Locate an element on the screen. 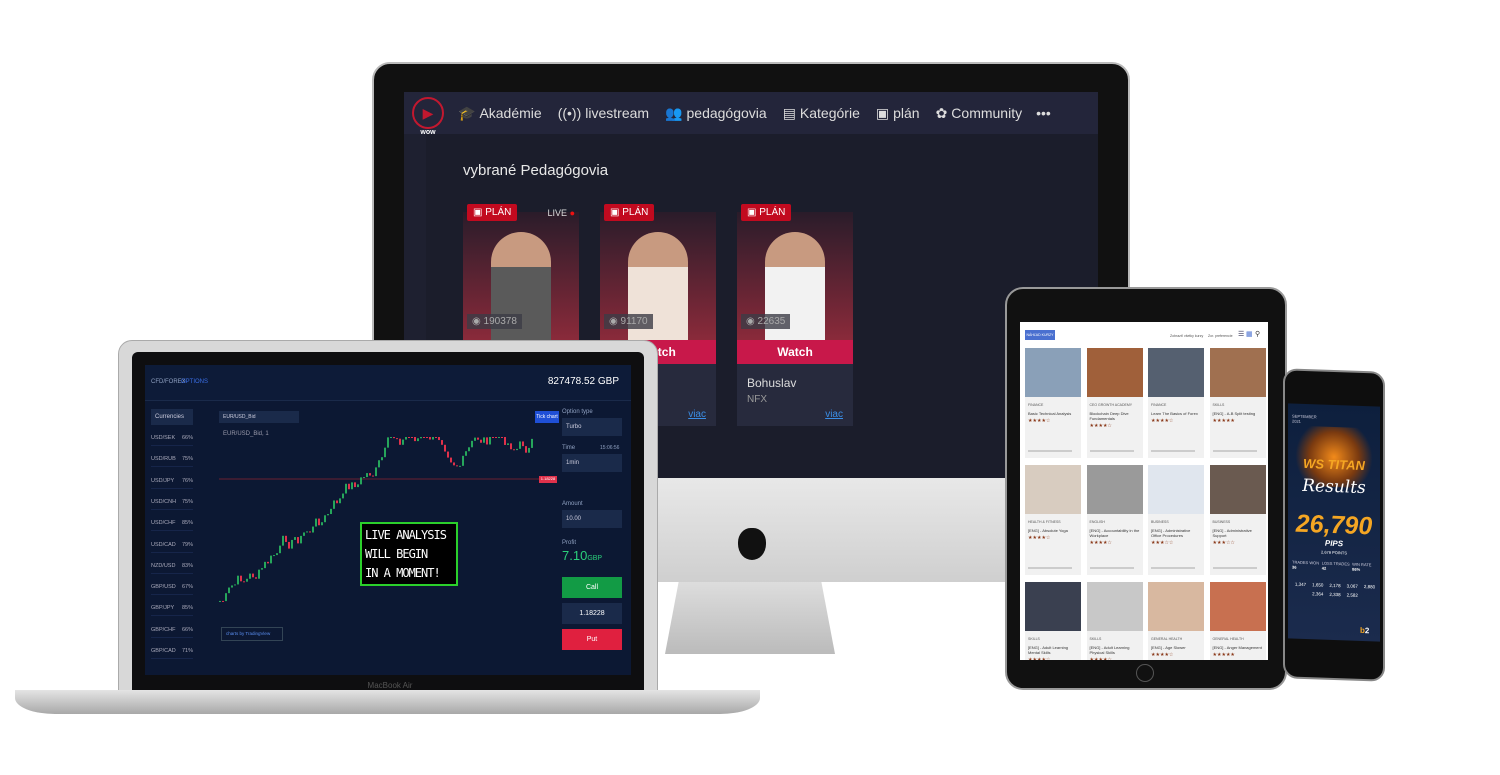  laptop-base is located at coordinates (387, 702).